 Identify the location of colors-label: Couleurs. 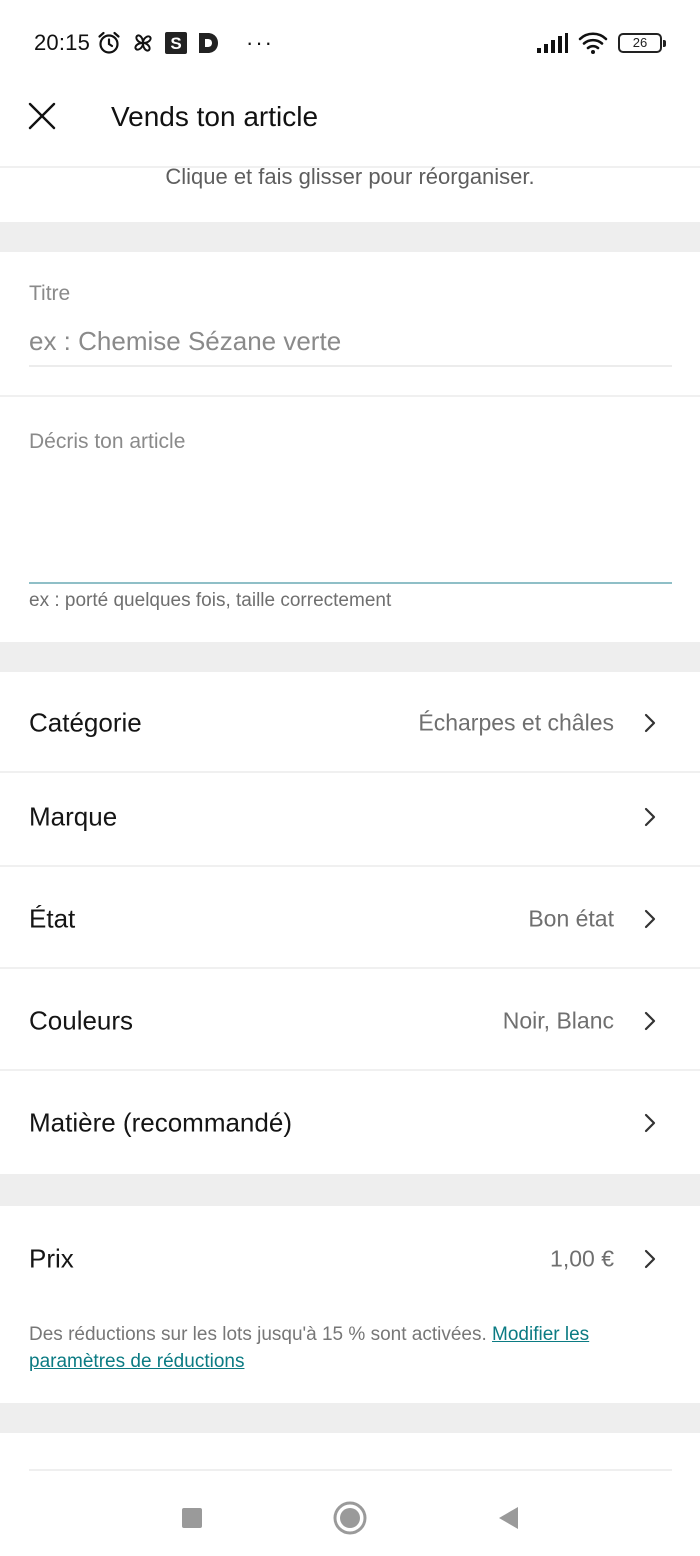
(81, 1020).